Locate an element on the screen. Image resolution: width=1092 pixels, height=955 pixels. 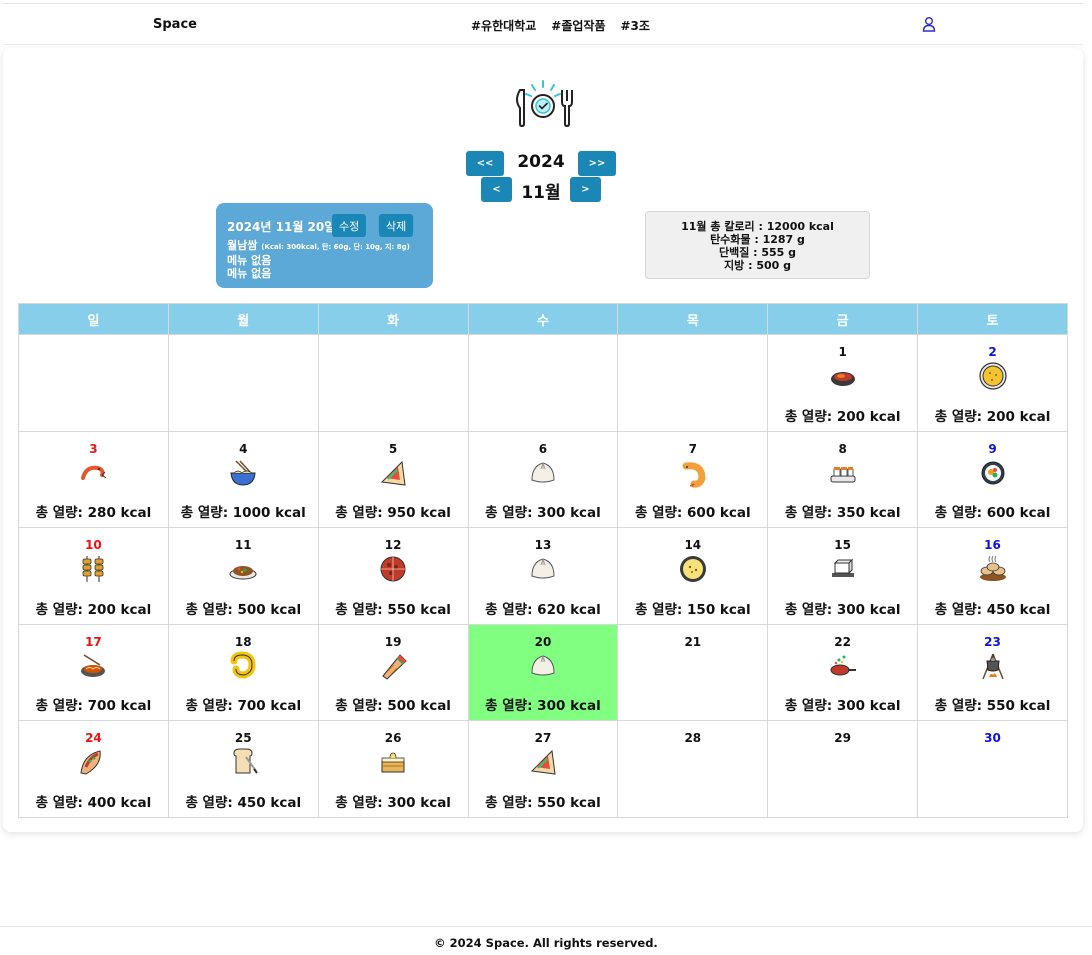
calendar-day-cell: 9 총 열량: 600 kcal is located at coordinates (992, 479).